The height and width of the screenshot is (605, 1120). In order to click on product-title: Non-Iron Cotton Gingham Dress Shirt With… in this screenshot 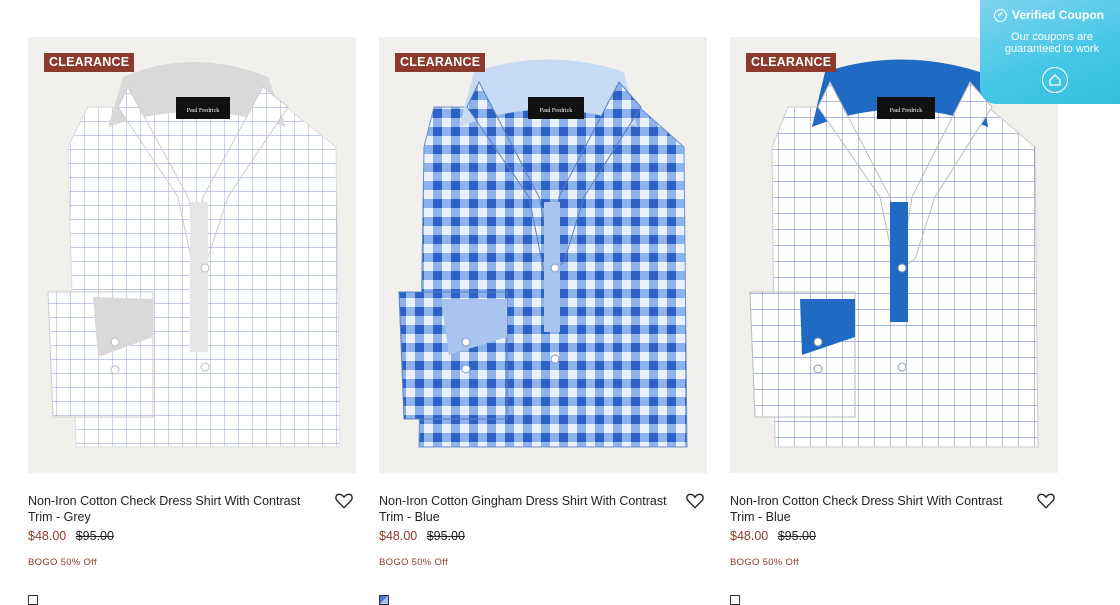, I will do `click(524, 509)`.